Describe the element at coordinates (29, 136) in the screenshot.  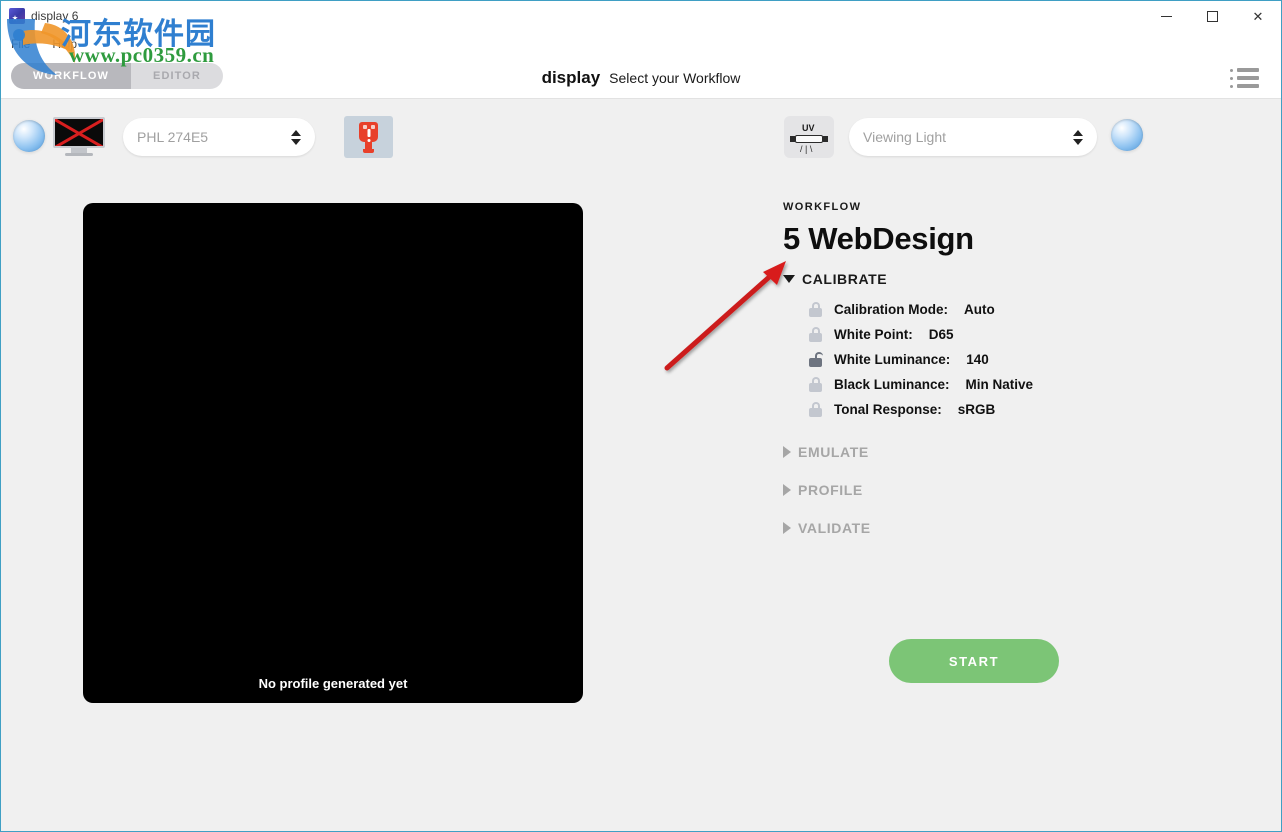
I see `blue-sphere-icon-left` at that location.